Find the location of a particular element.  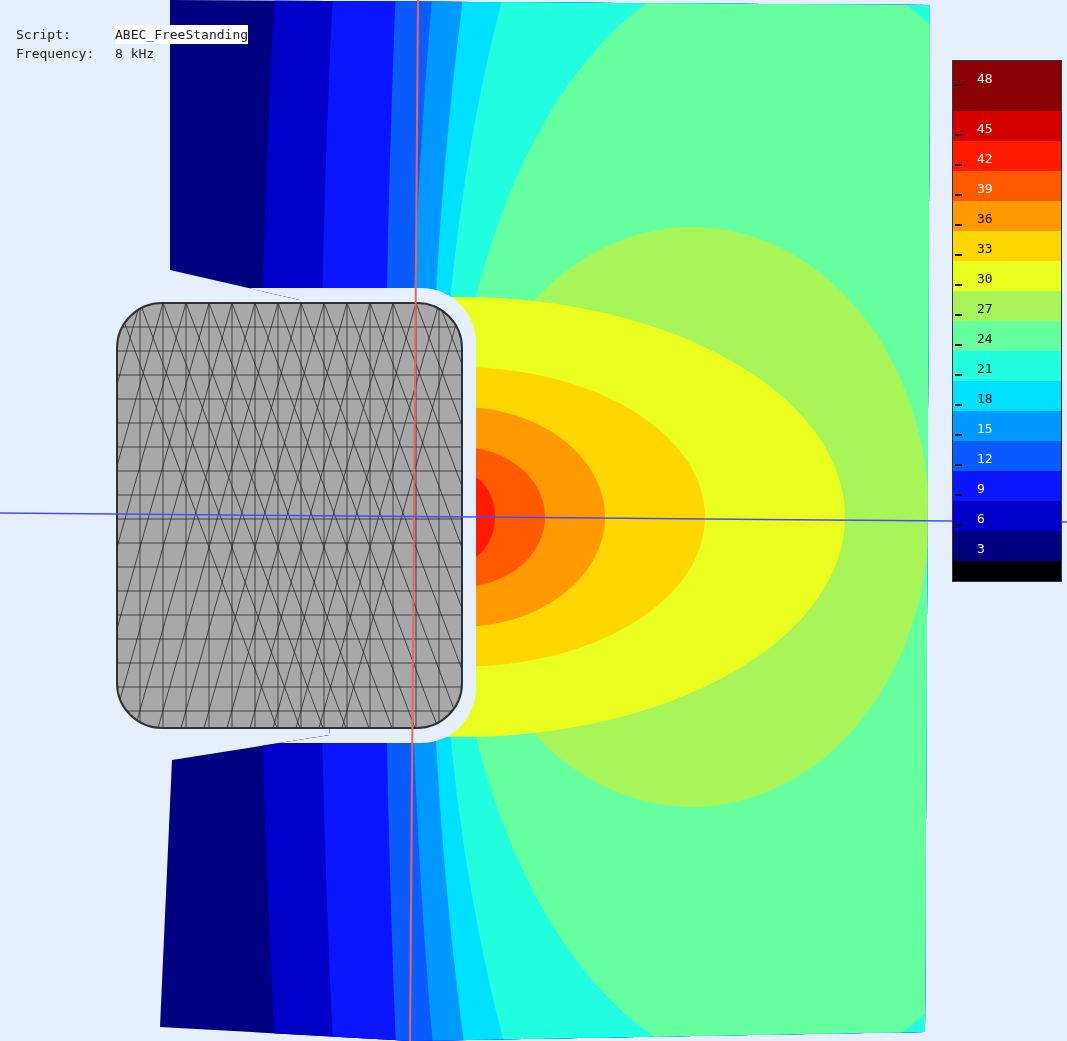

legend-label: 21 is located at coordinates (985, 368).